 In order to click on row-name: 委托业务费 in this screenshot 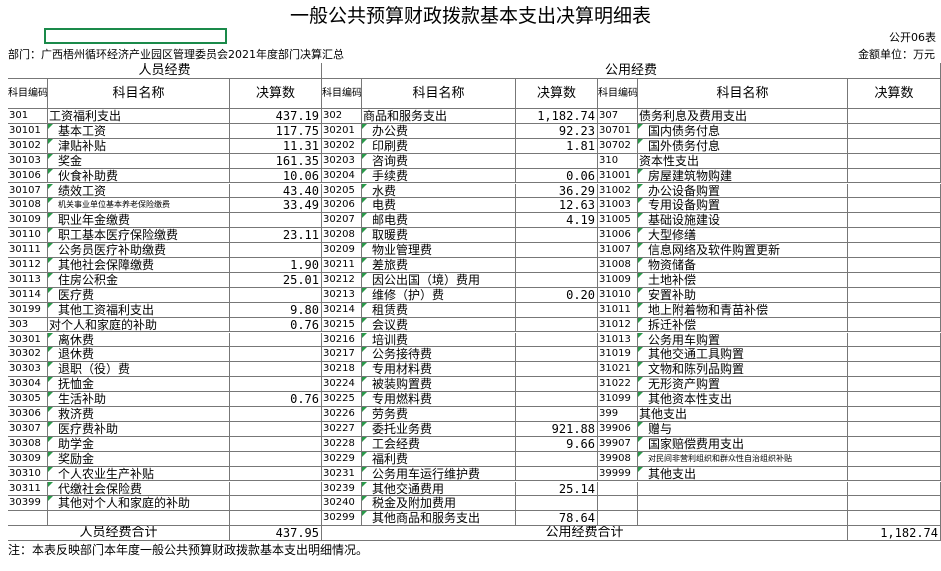, I will do `click(439, 429)`.